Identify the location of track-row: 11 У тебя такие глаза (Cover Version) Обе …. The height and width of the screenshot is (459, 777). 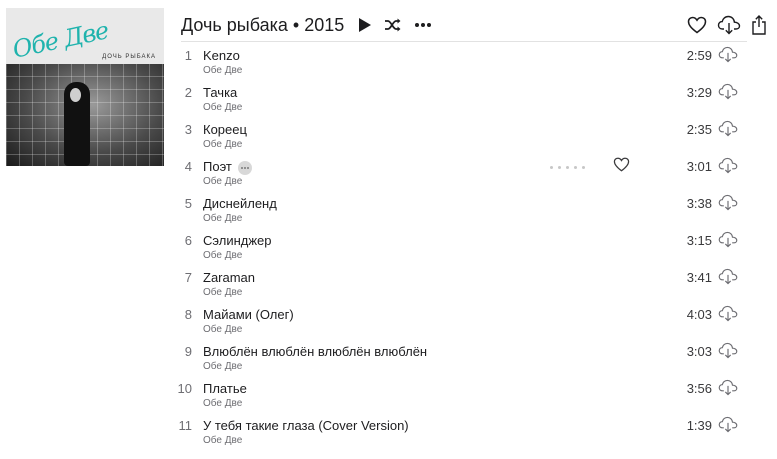
(460, 433).